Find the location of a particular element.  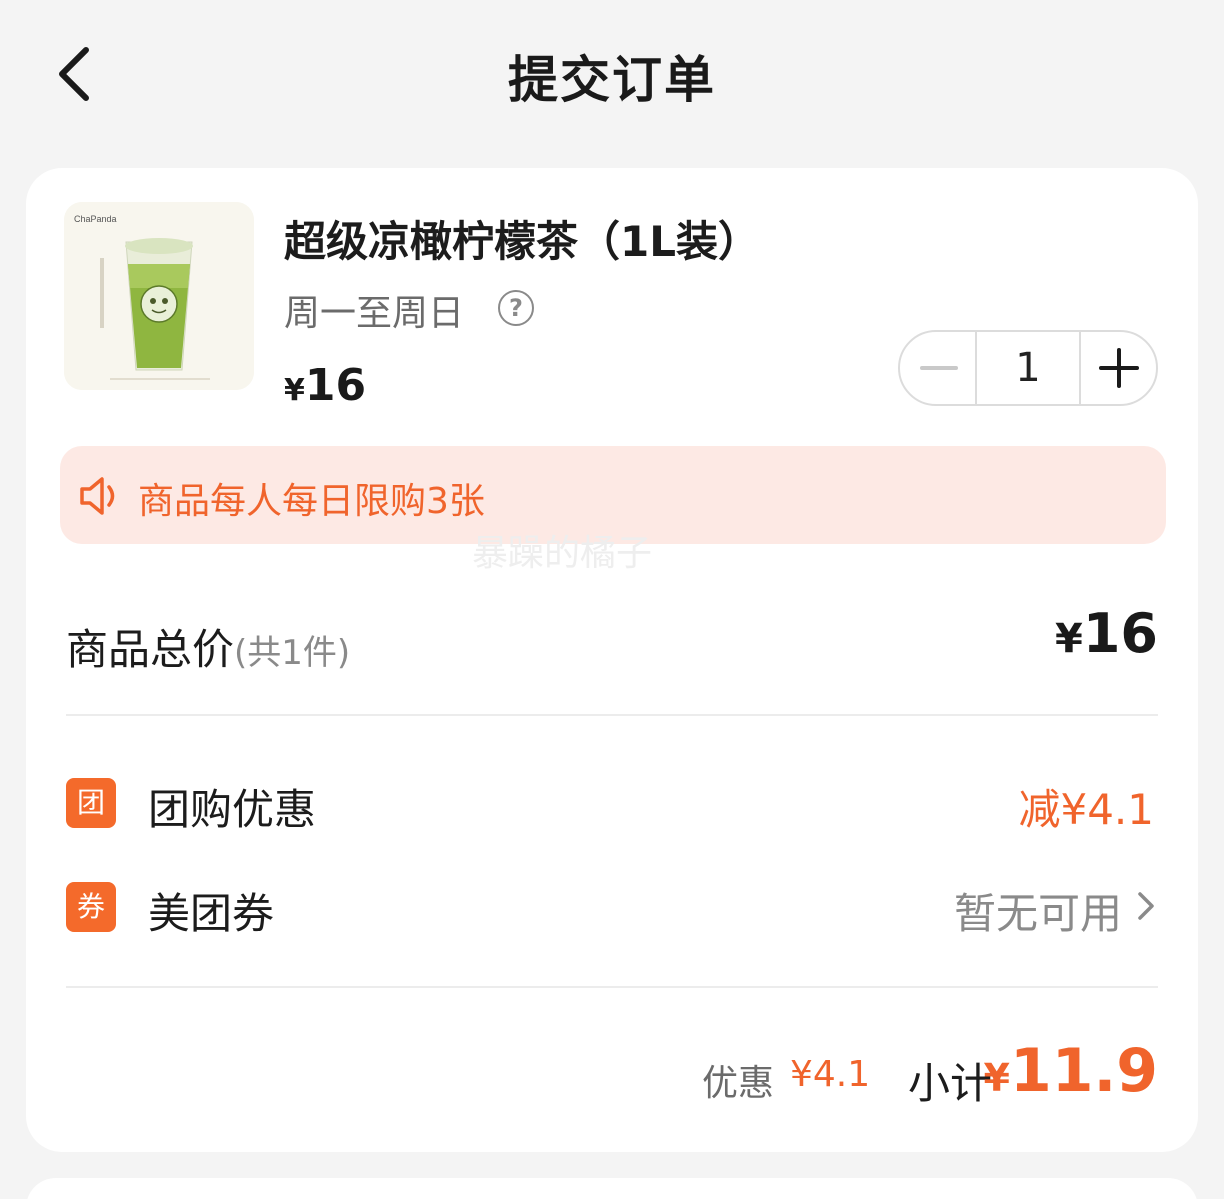

total-price-currency: ¥ is located at coordinates (1069, 639).